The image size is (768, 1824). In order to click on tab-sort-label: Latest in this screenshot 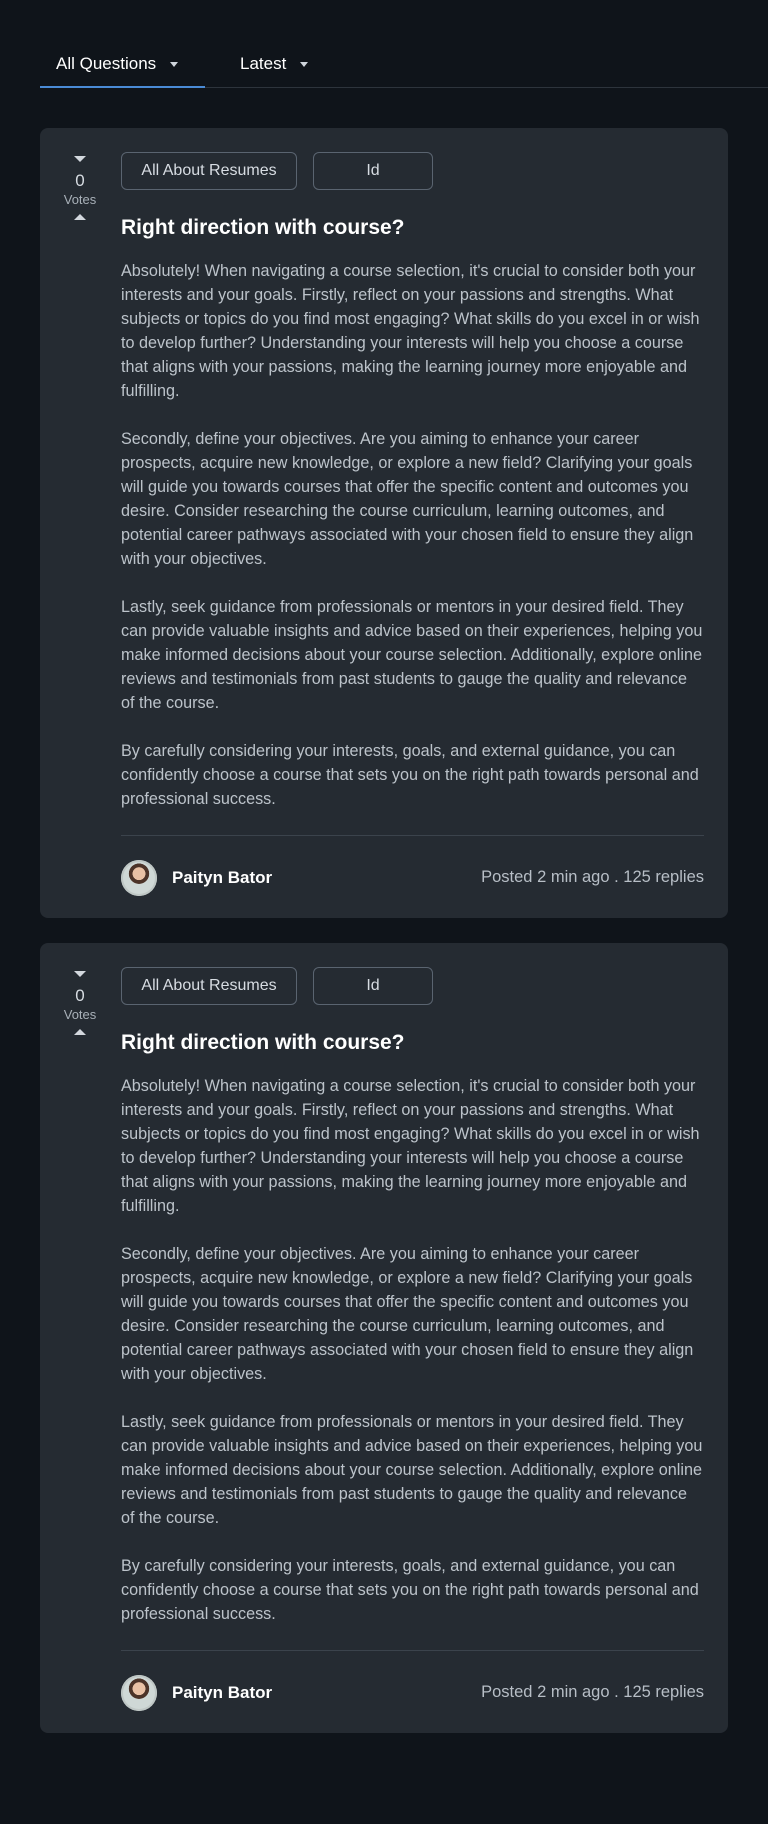, I will do `click(263, 63)`.